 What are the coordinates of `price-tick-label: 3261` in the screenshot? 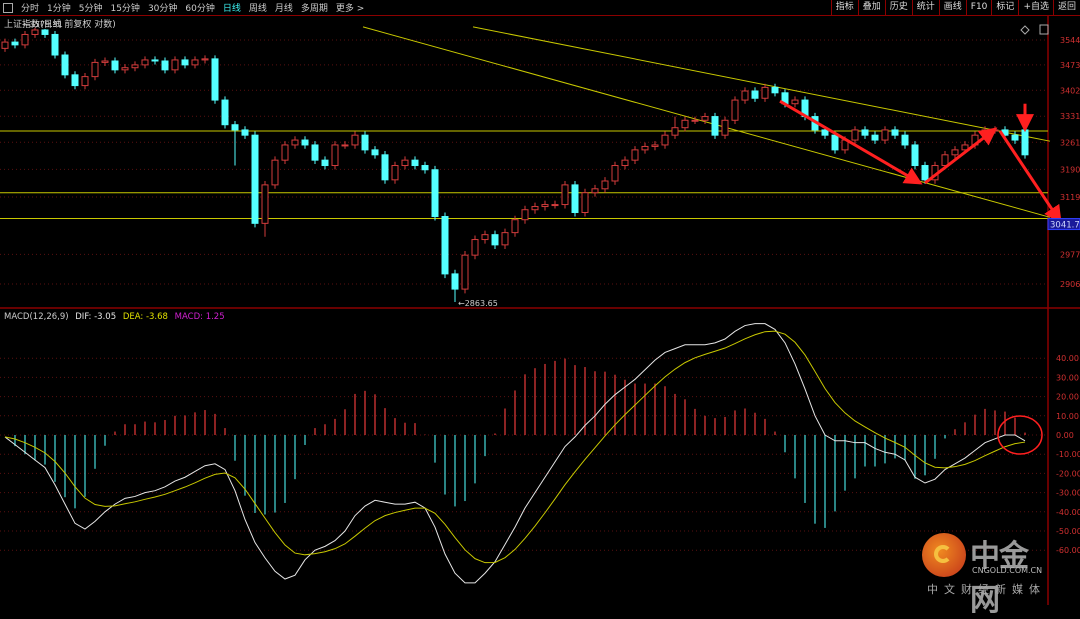 It's located at (1070, 142).